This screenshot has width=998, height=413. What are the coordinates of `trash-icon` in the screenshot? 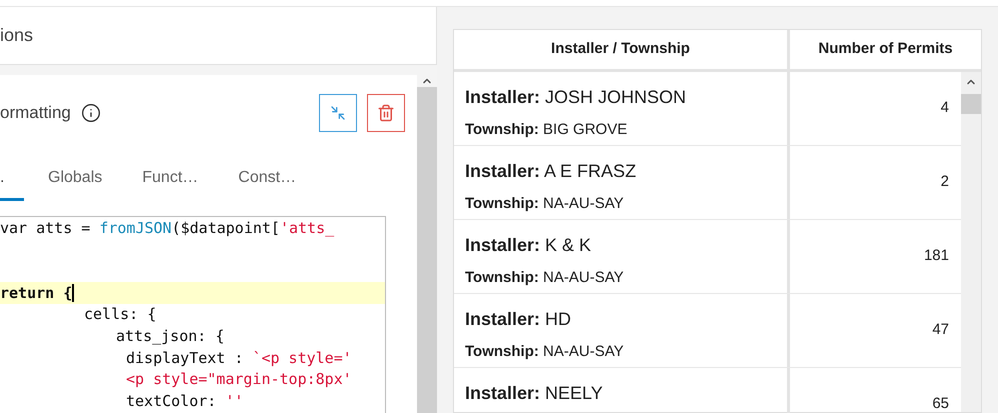 It's located at (386, 113).